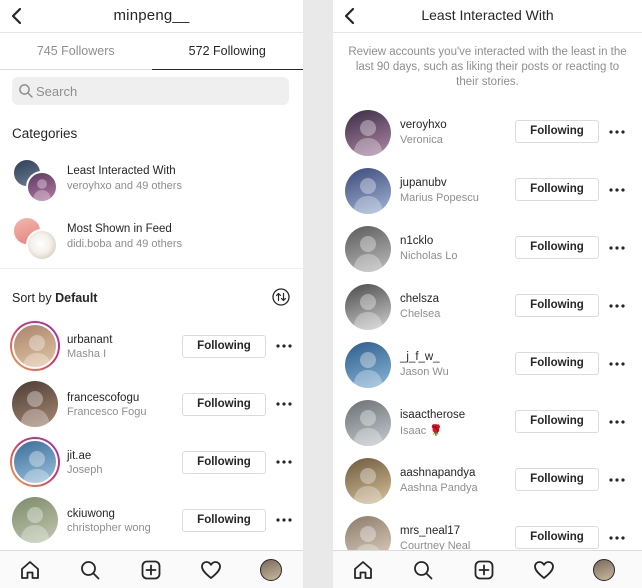 The width and height of the screenshot is (642, 588). Describe the element at coordinates (121, 171) in the screenshot. I see `category-title: Least Interacted With` at that location.